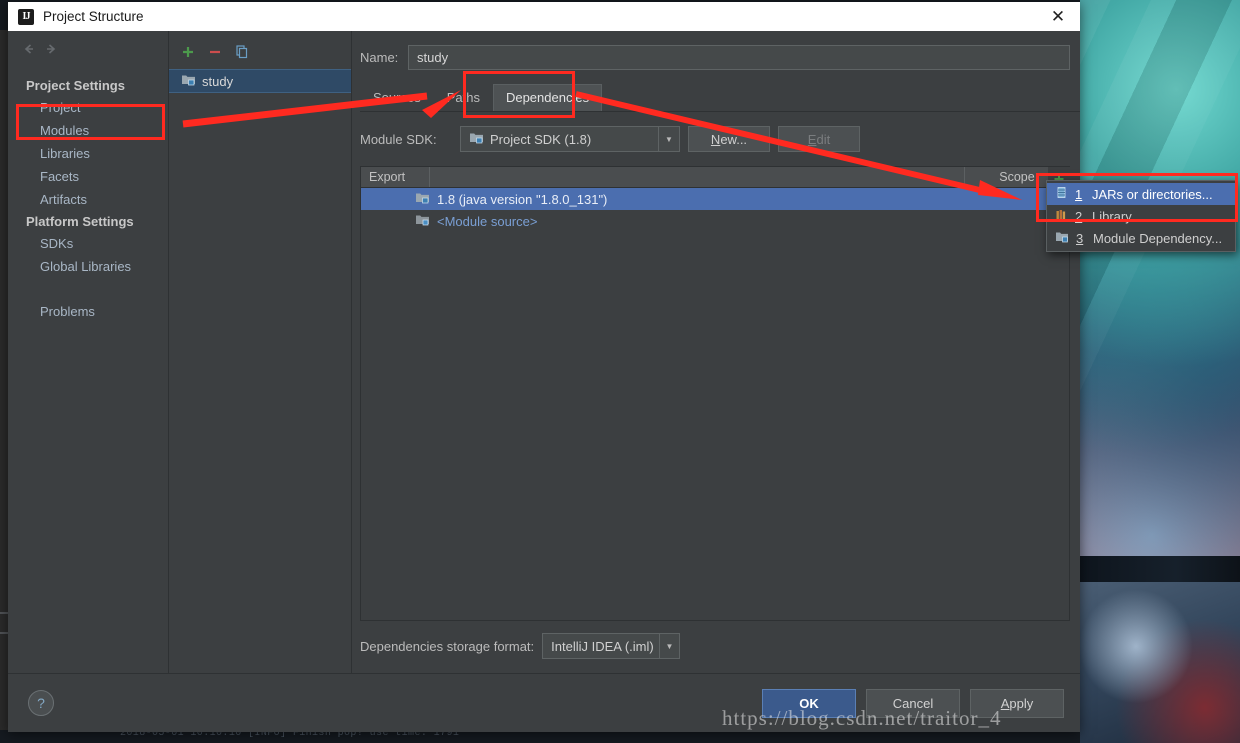 Image resolution: width=1240 pixels, height=743 pixels. I want to click on help-button: ?, so click(41, 703).